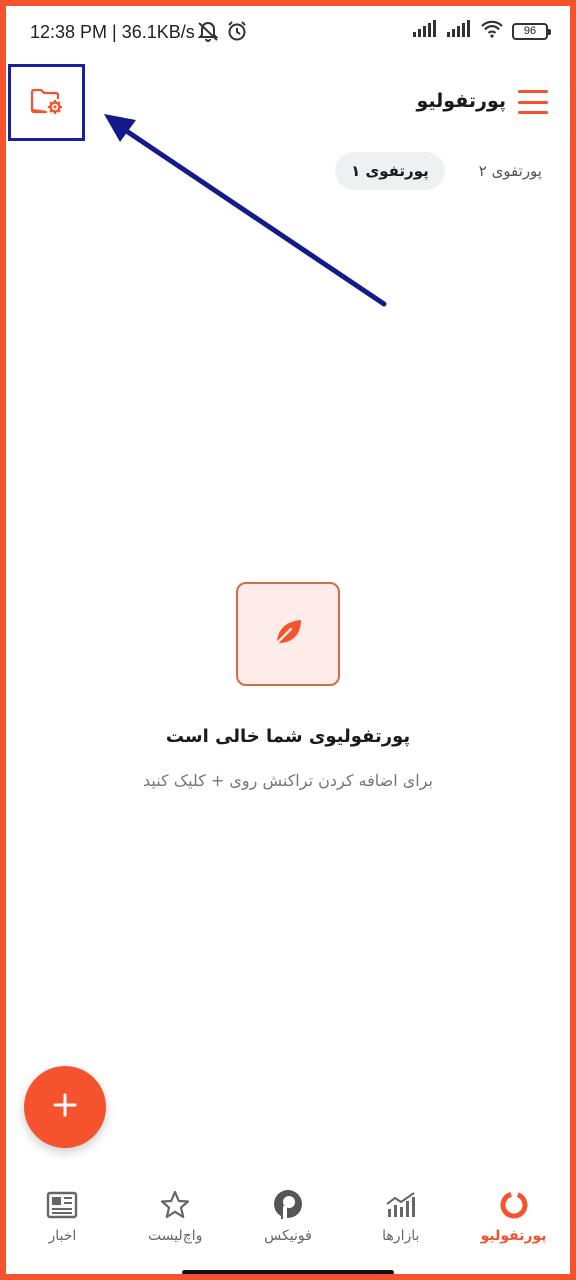 The width and height of the screenshot is (576, 1280). I want to click on nav-item-watchlist: واچ‌لیست, so click(175, 1221).